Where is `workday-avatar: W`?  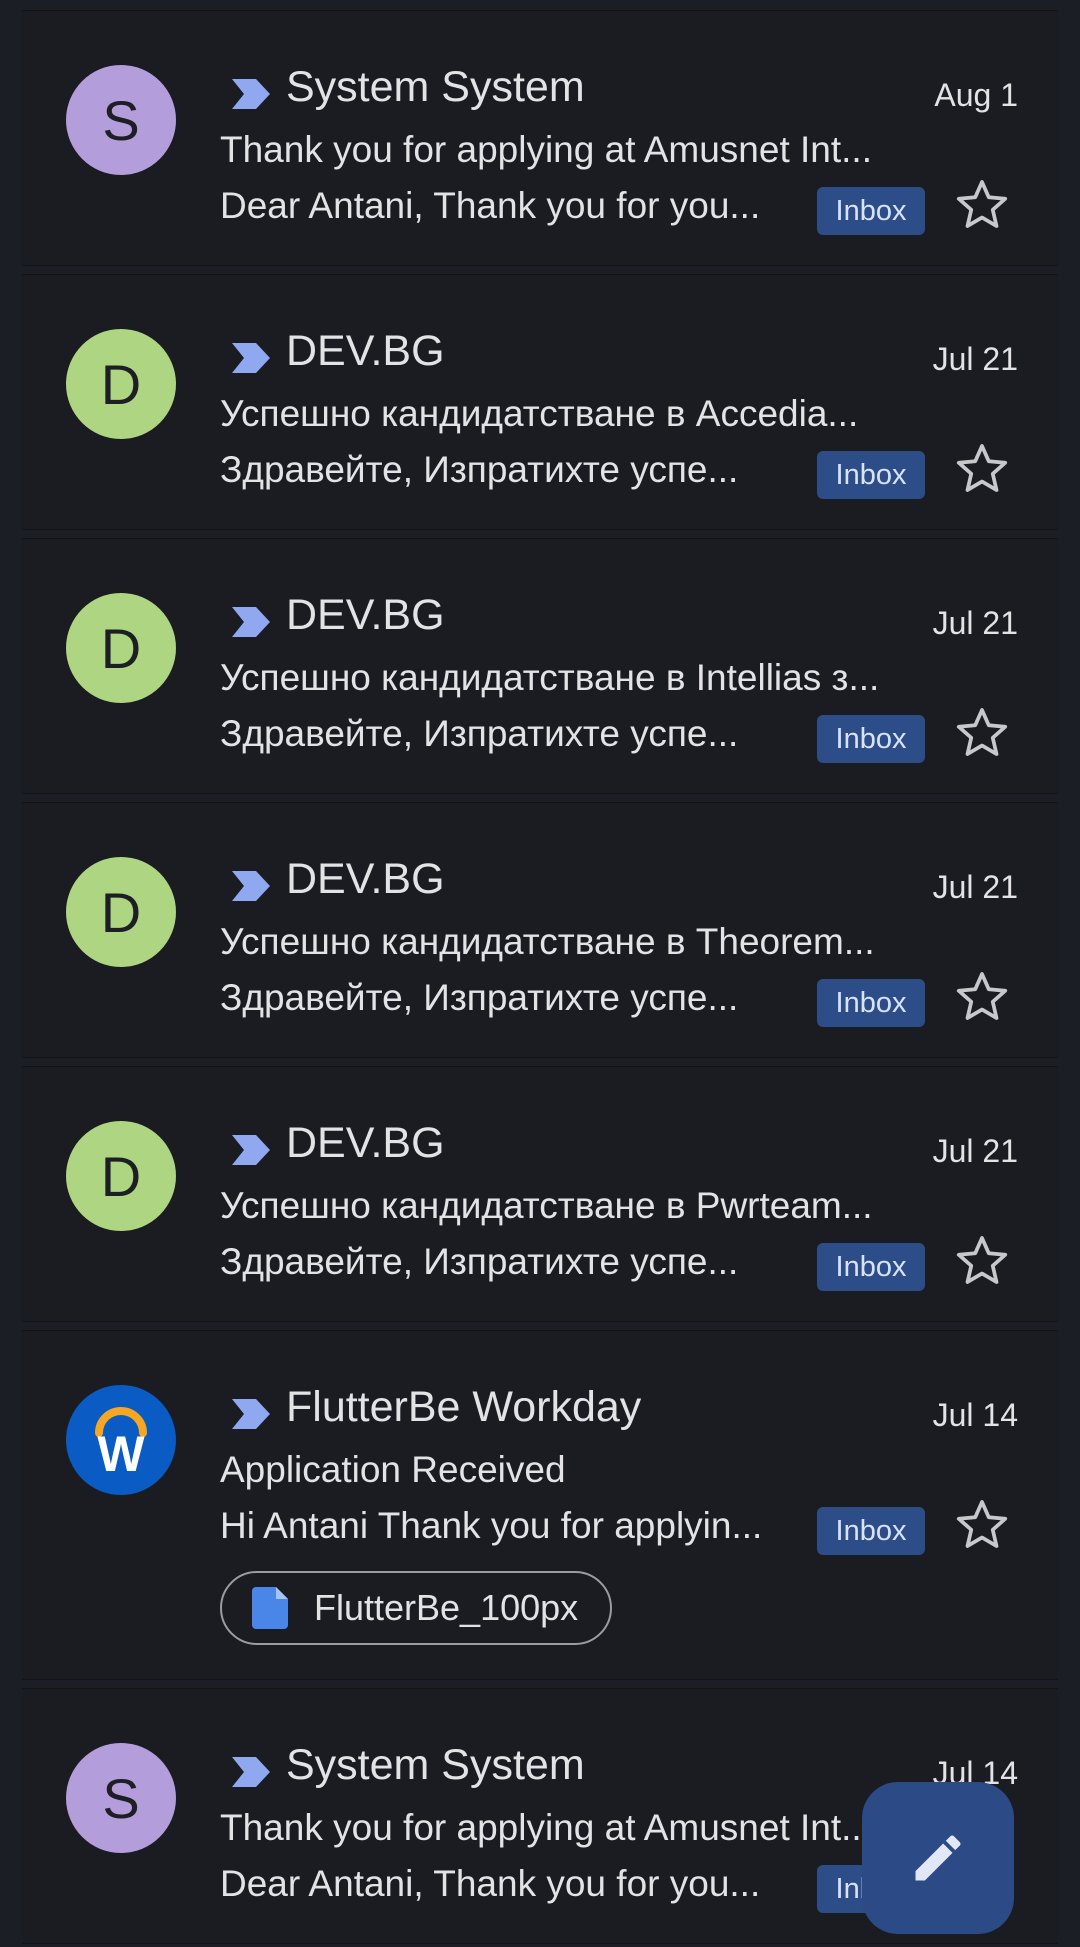
workday-avatar: W is located at coordinates (121, 1440).